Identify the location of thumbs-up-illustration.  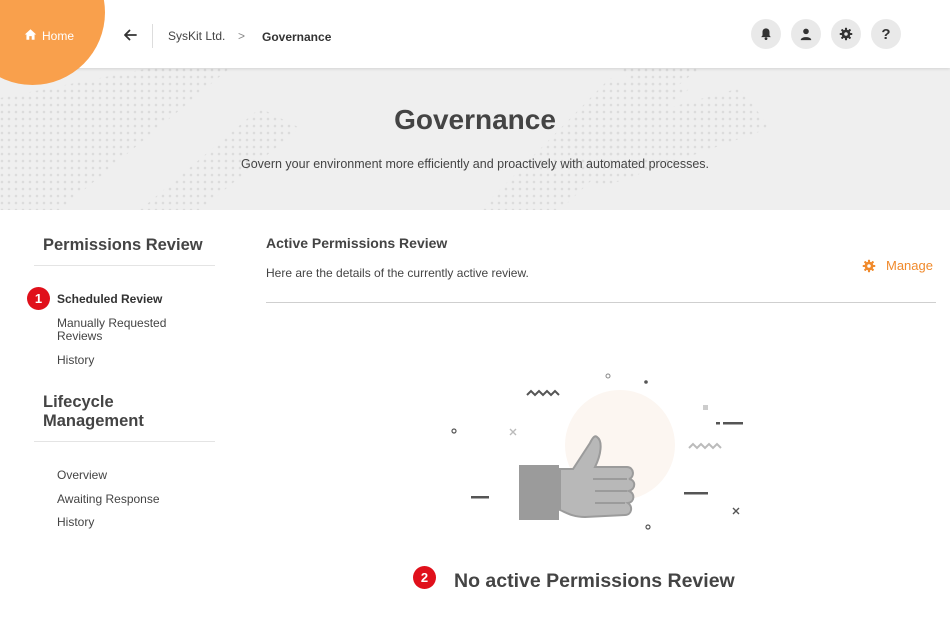
(597, 451).